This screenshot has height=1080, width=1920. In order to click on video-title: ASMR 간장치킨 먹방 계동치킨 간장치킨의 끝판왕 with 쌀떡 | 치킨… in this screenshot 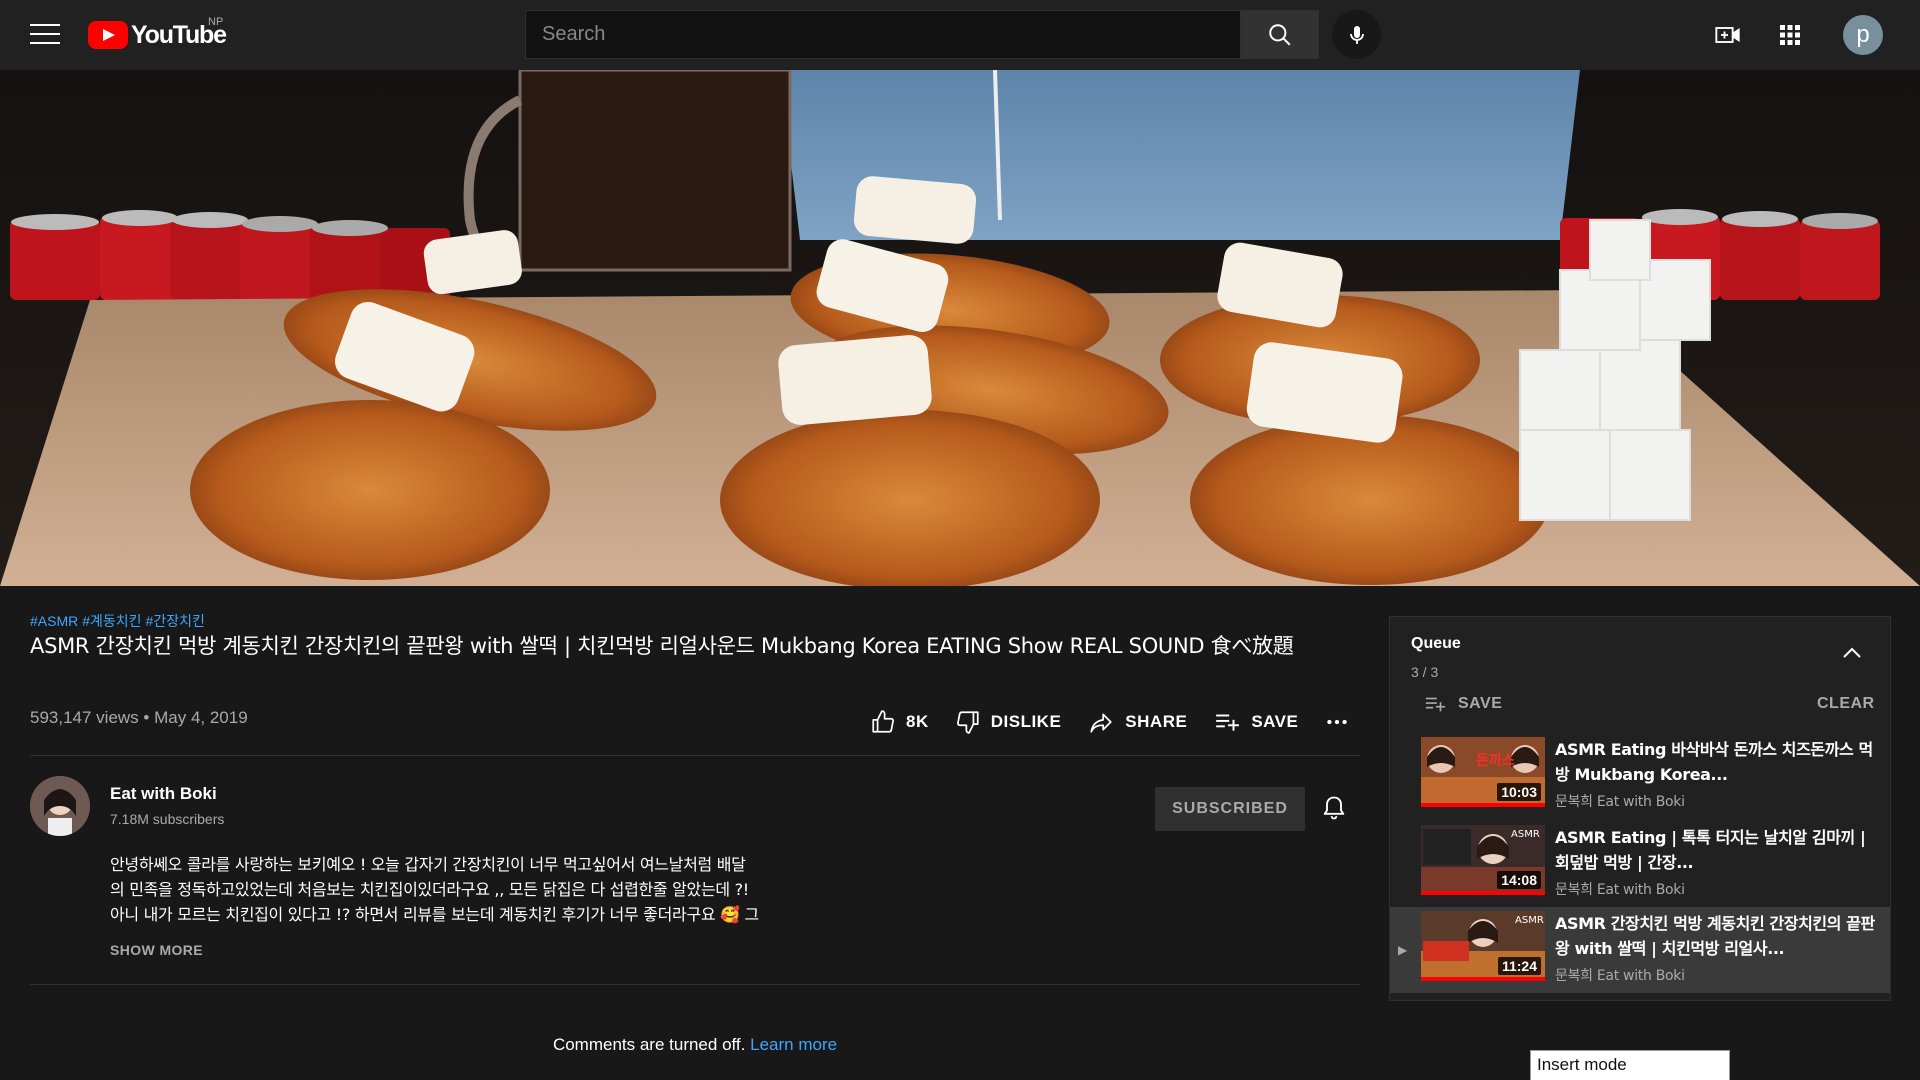, I will do `click(662, 646)`.